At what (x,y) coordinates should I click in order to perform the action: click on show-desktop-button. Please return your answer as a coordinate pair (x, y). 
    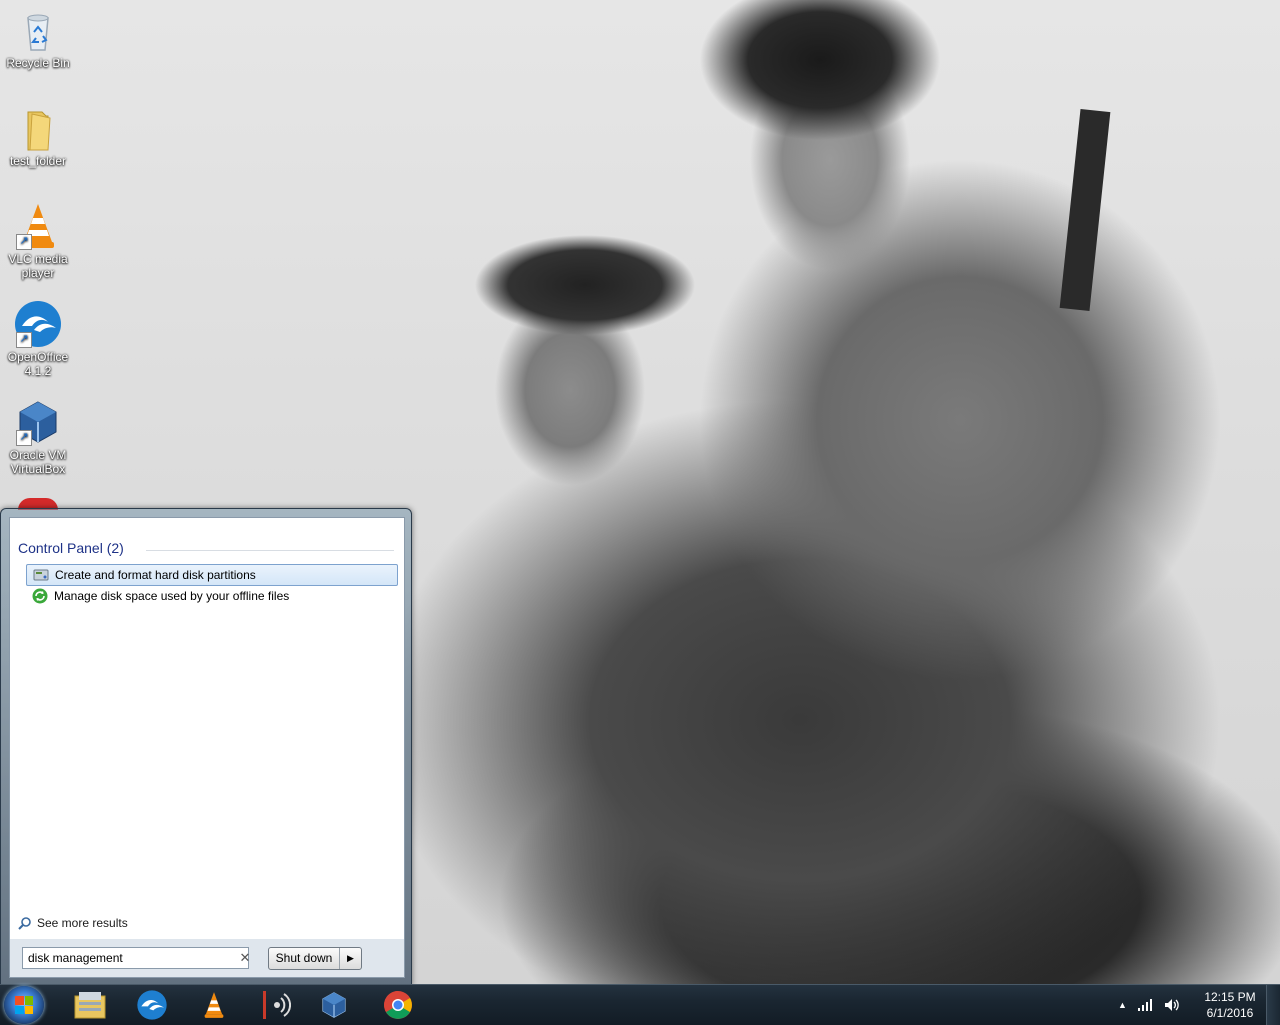
    Looking at the image, I should click on (1273, 1005).